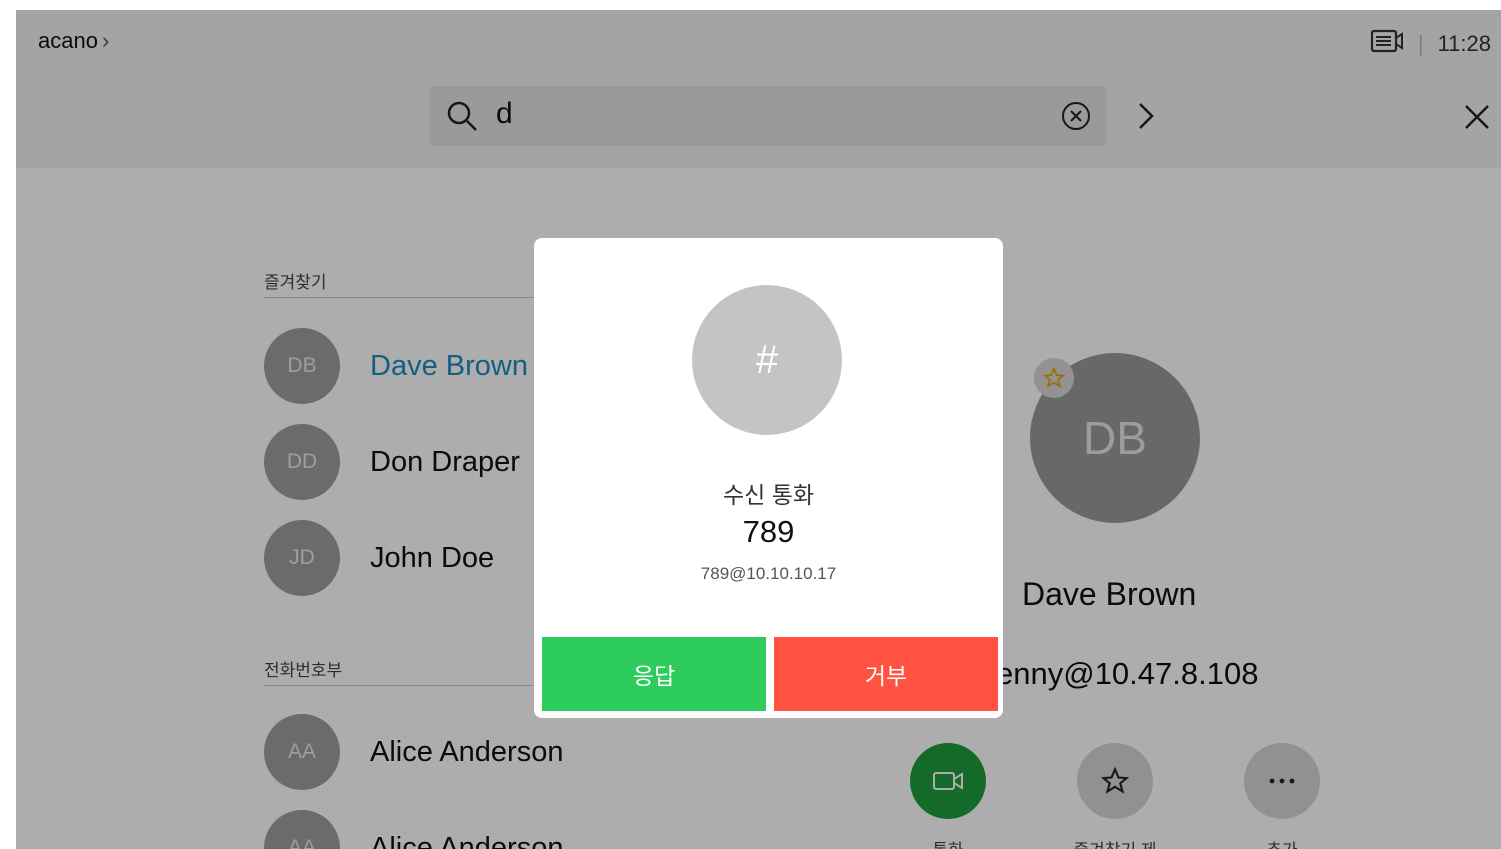 The width and height of the screenshot is (1501, 849). I want to click on caller-avatar: #, so click(767, 360).